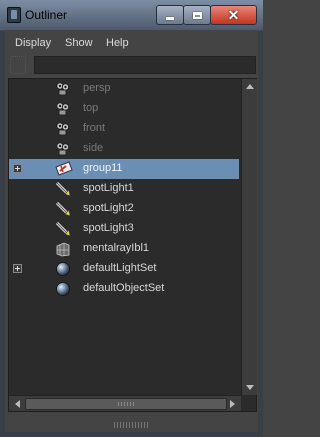 This screenshot has width=320, height=437. What do you see at coordinates (17, 404) in the screenshot?
I see `scroll-left-icon` at bounding box center [17, 404].